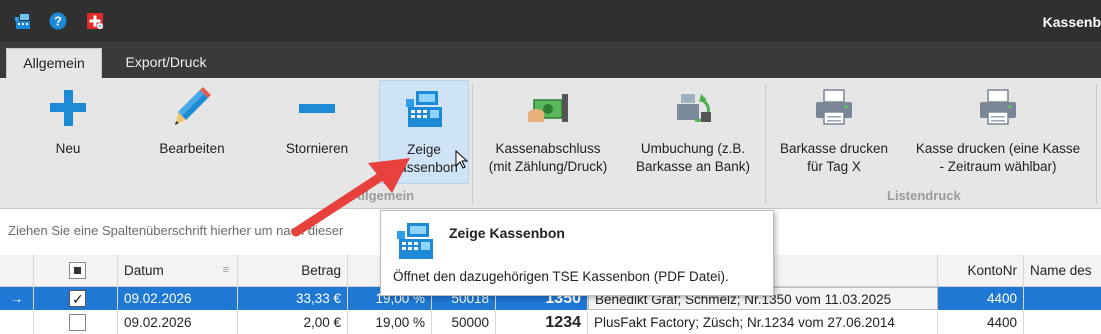  I want to click on tooltip-title: Zeige Kassenbon, so click(507, 233).